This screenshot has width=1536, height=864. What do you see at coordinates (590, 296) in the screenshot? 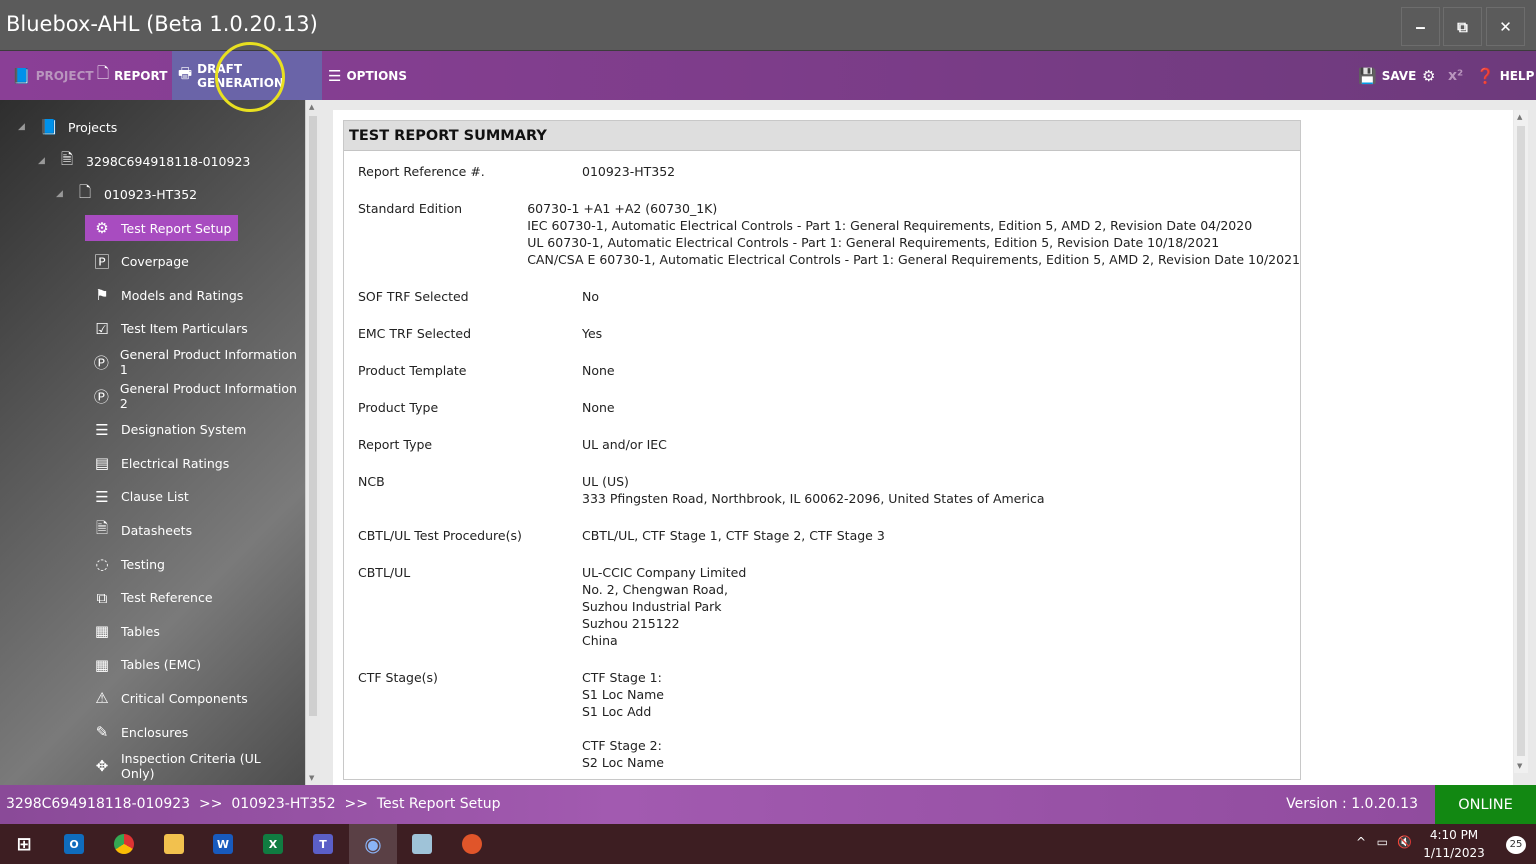
I see `row-value: No` at bounding box center [590, 296].